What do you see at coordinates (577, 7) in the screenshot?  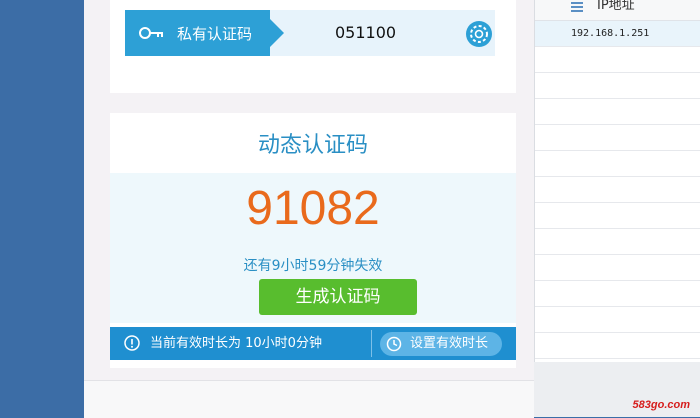 I see `list-icon` at bounding box center [577, 7].